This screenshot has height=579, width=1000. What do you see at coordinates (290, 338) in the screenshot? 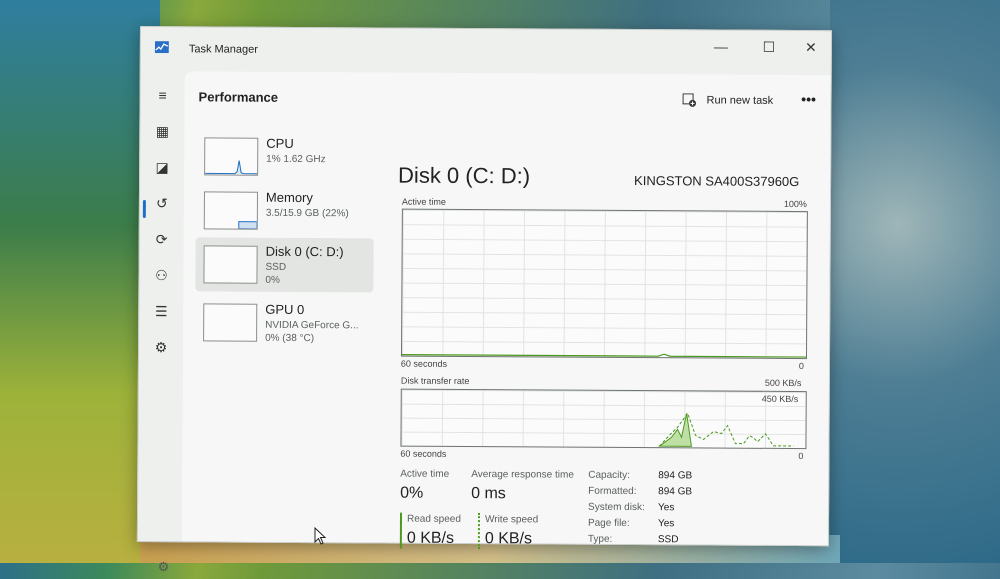
I see `resource-usage: 0% (38 °C)` at bounding box center [290, 338].